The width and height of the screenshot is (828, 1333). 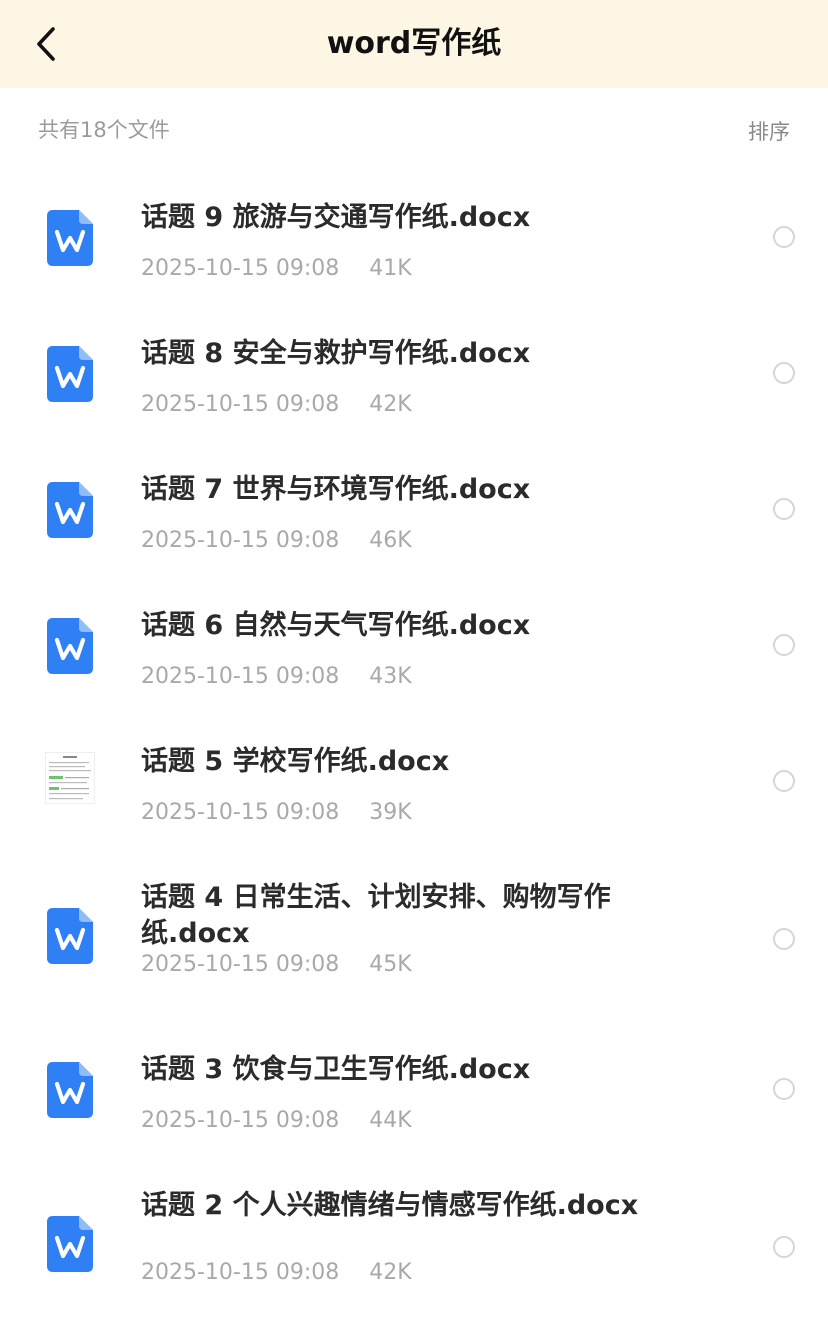 I want to click on file-size: 44K, so click(x=390, y=1120).